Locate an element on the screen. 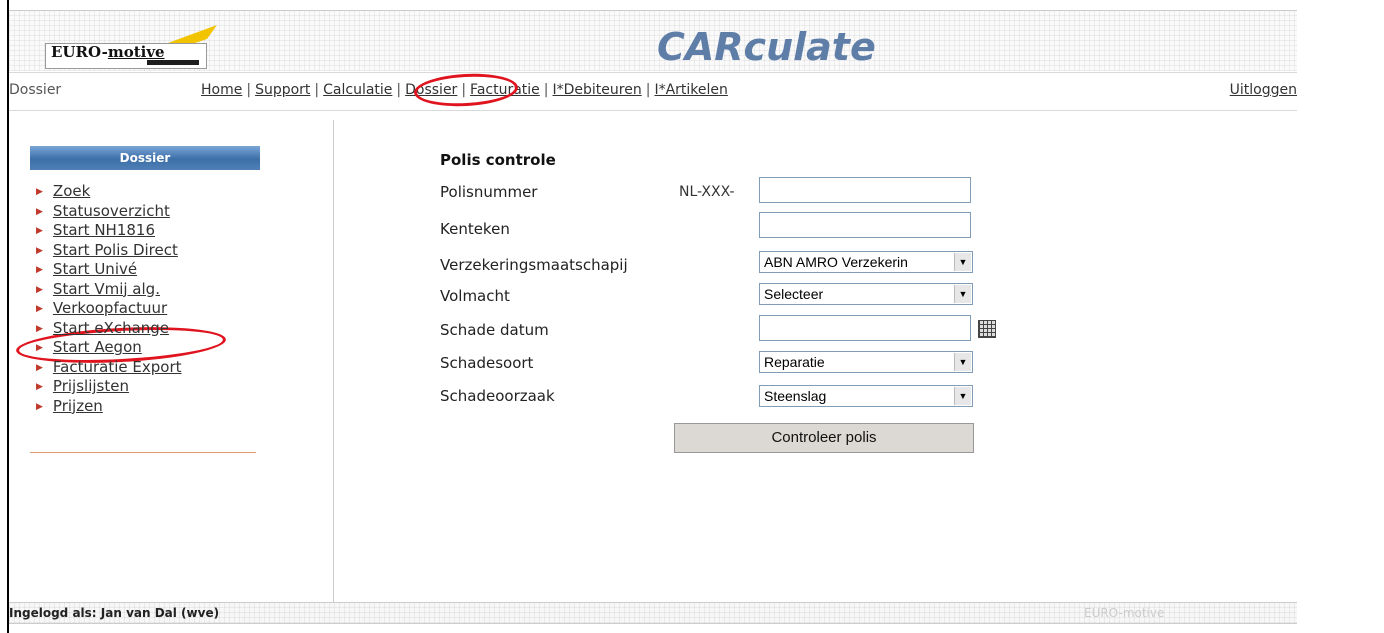 The image size is (1384, 633). nav-link-calculatie: Calculatie is located at coordinates (357, 90).